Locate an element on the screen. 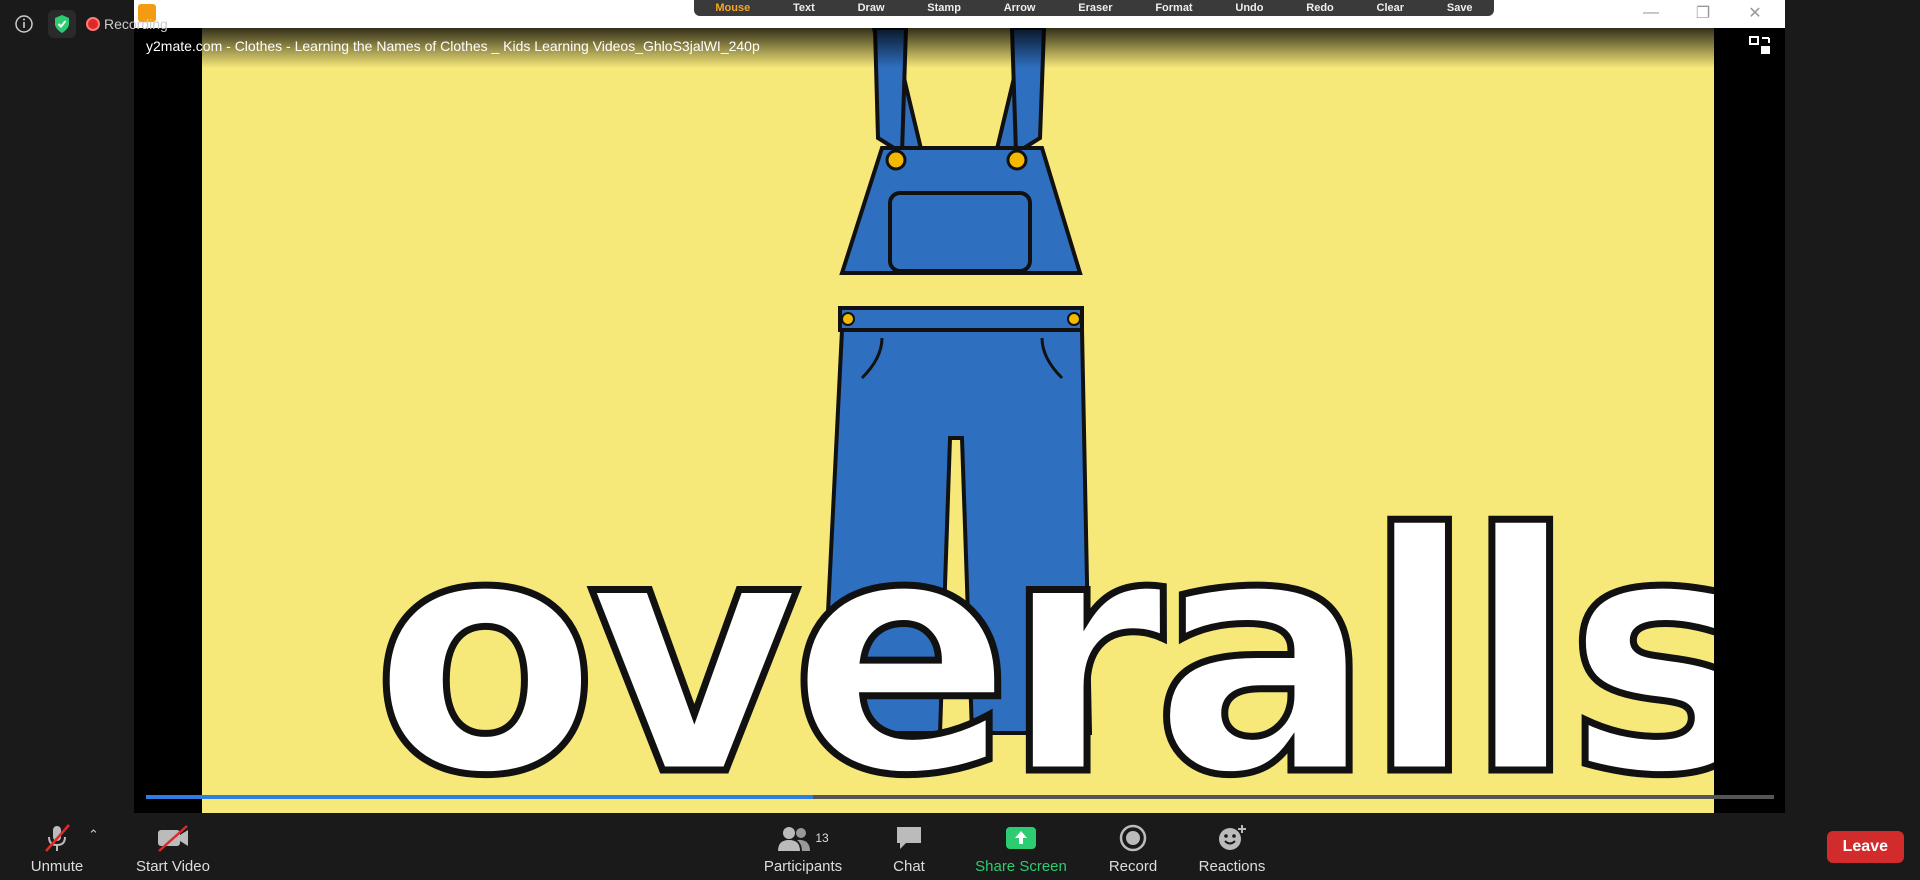 Image resolution: width=1920 pixels, height=880 pixels. encryption-shield-icon is located at coordinates (62, 24).